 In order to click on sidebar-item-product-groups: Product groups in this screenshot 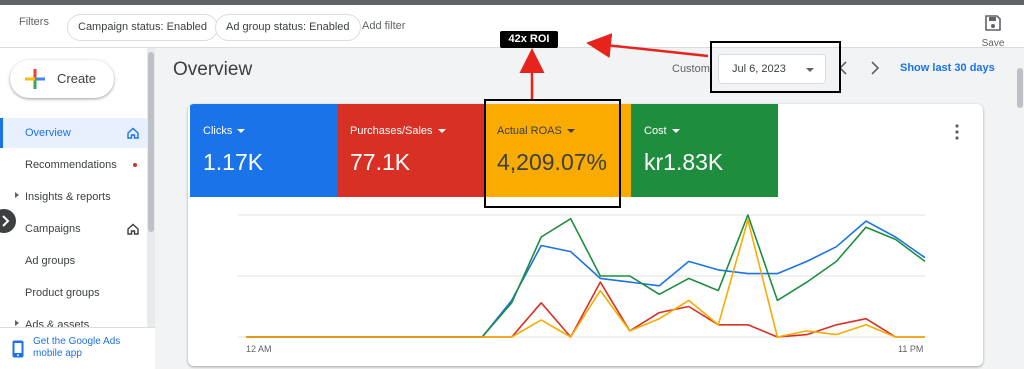, I will do `click(73, 293)`.